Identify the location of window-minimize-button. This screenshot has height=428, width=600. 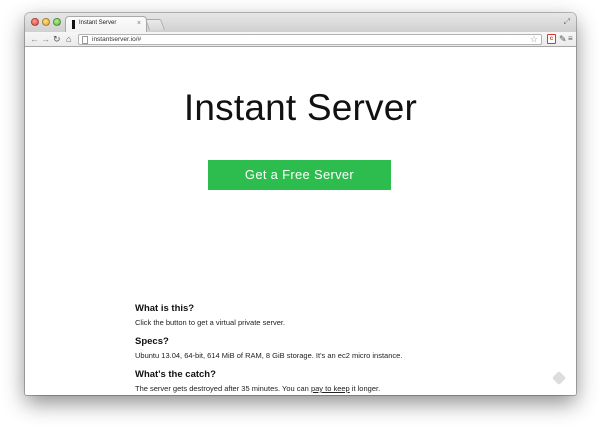
(46, 22).